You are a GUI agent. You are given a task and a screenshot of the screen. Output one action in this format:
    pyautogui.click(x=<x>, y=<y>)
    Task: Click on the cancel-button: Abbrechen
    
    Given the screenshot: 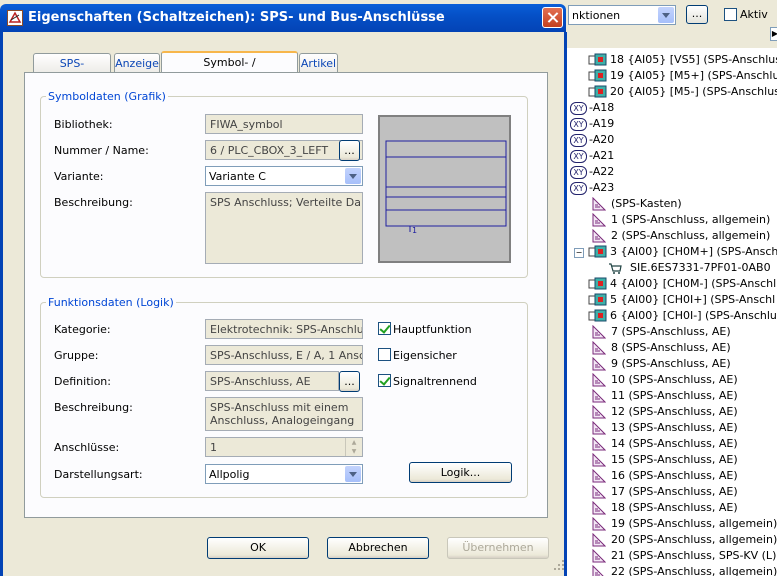 What is the action you would take?
    pyautogui.click(x=378, y=548)
    